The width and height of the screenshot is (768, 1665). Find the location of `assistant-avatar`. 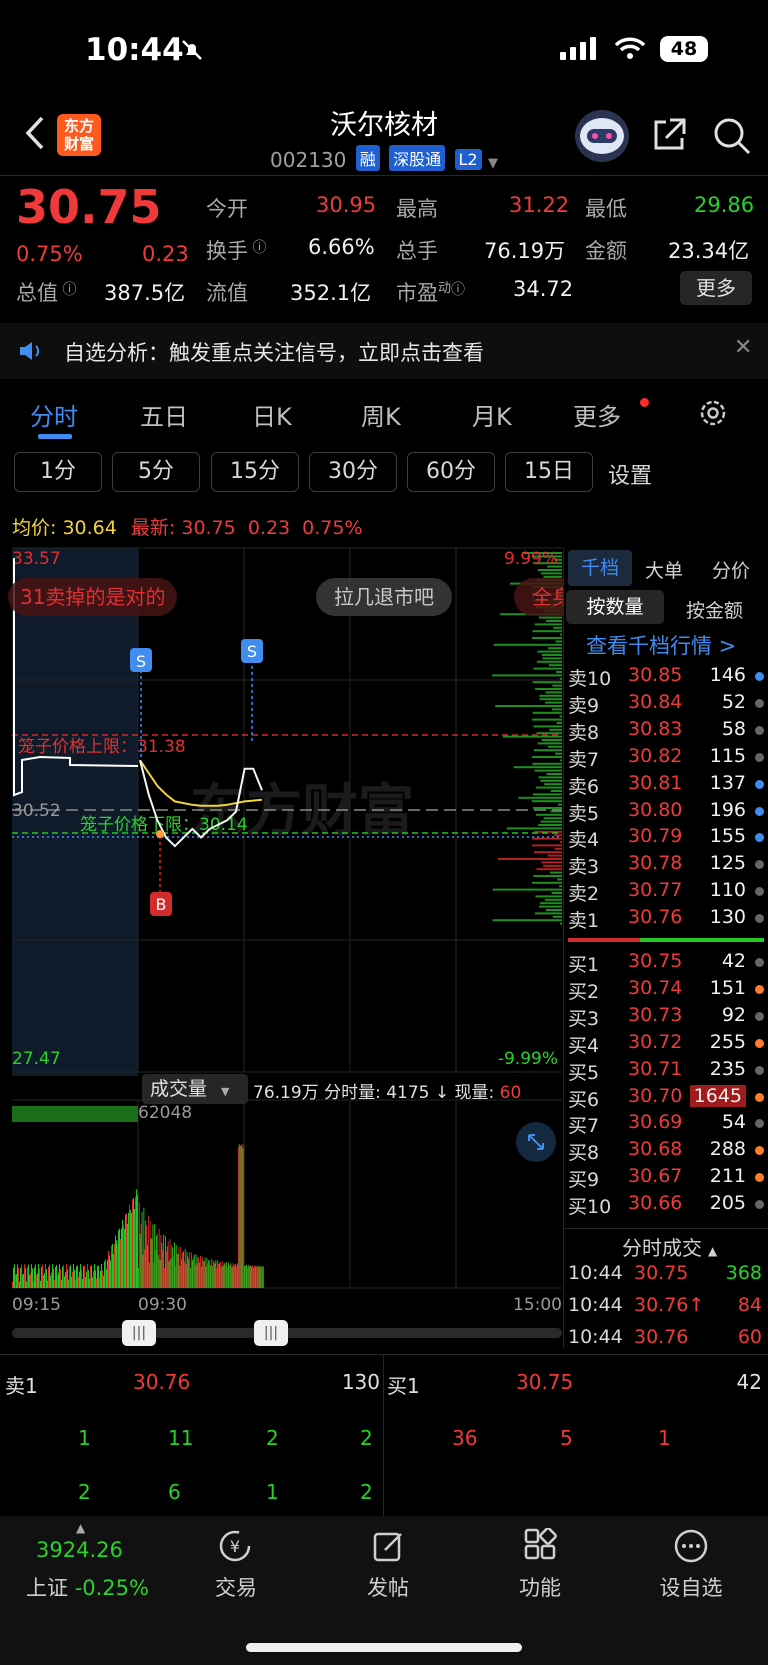

assistant-avatar is located at coordinates (602, 136).